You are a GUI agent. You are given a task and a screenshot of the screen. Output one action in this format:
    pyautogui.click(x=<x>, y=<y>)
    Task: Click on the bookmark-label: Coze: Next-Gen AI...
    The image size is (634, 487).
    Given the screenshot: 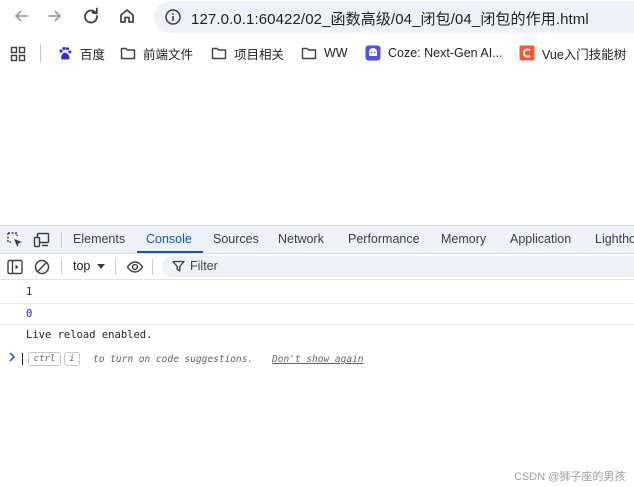 What is the action you would take?
    pyautogui.click(x=445, y=53)
    